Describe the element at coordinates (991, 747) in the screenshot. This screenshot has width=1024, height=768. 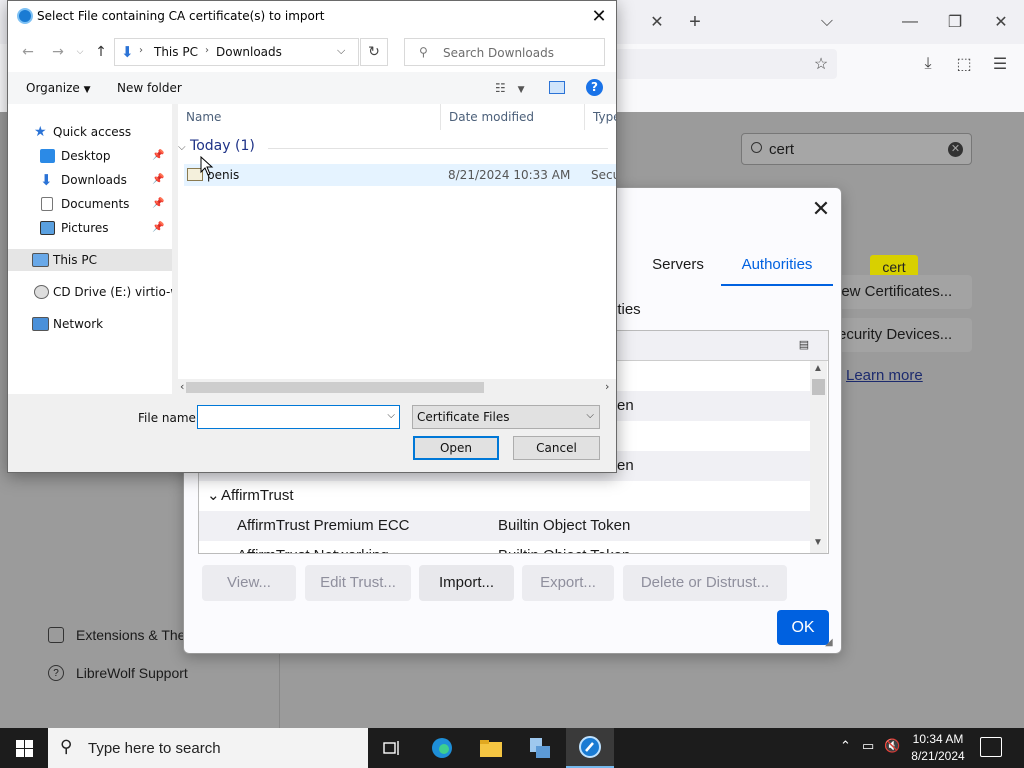
I see `notifications-icon` at that location.